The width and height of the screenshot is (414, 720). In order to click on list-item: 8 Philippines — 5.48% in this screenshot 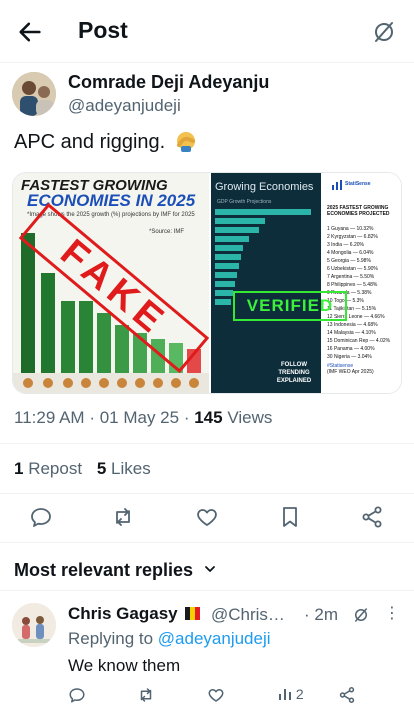, I will do `click(352, 285)`.